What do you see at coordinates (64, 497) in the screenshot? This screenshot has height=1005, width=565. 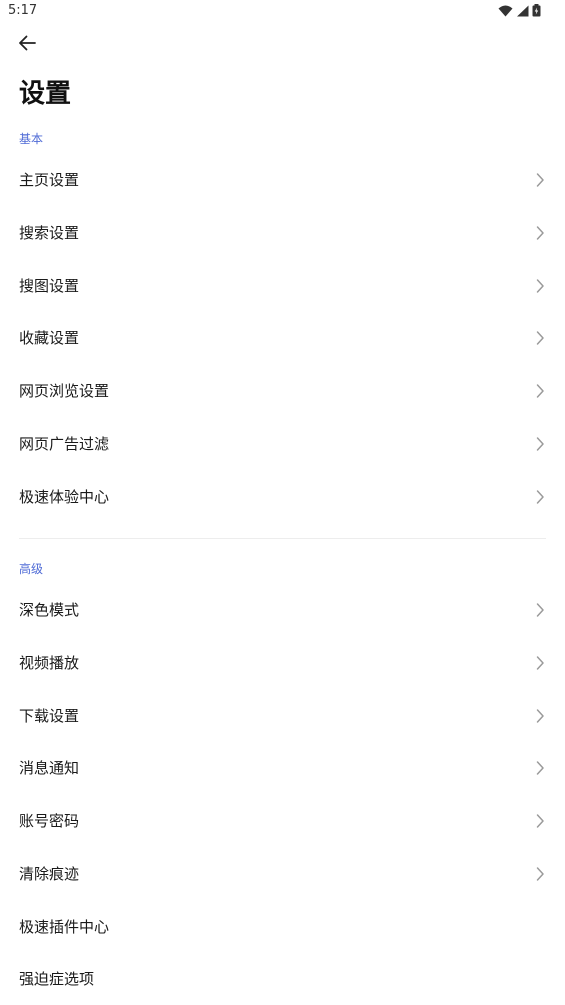 I see `settings-item-label: 极速体验中心` at bounding box center [64, 497].